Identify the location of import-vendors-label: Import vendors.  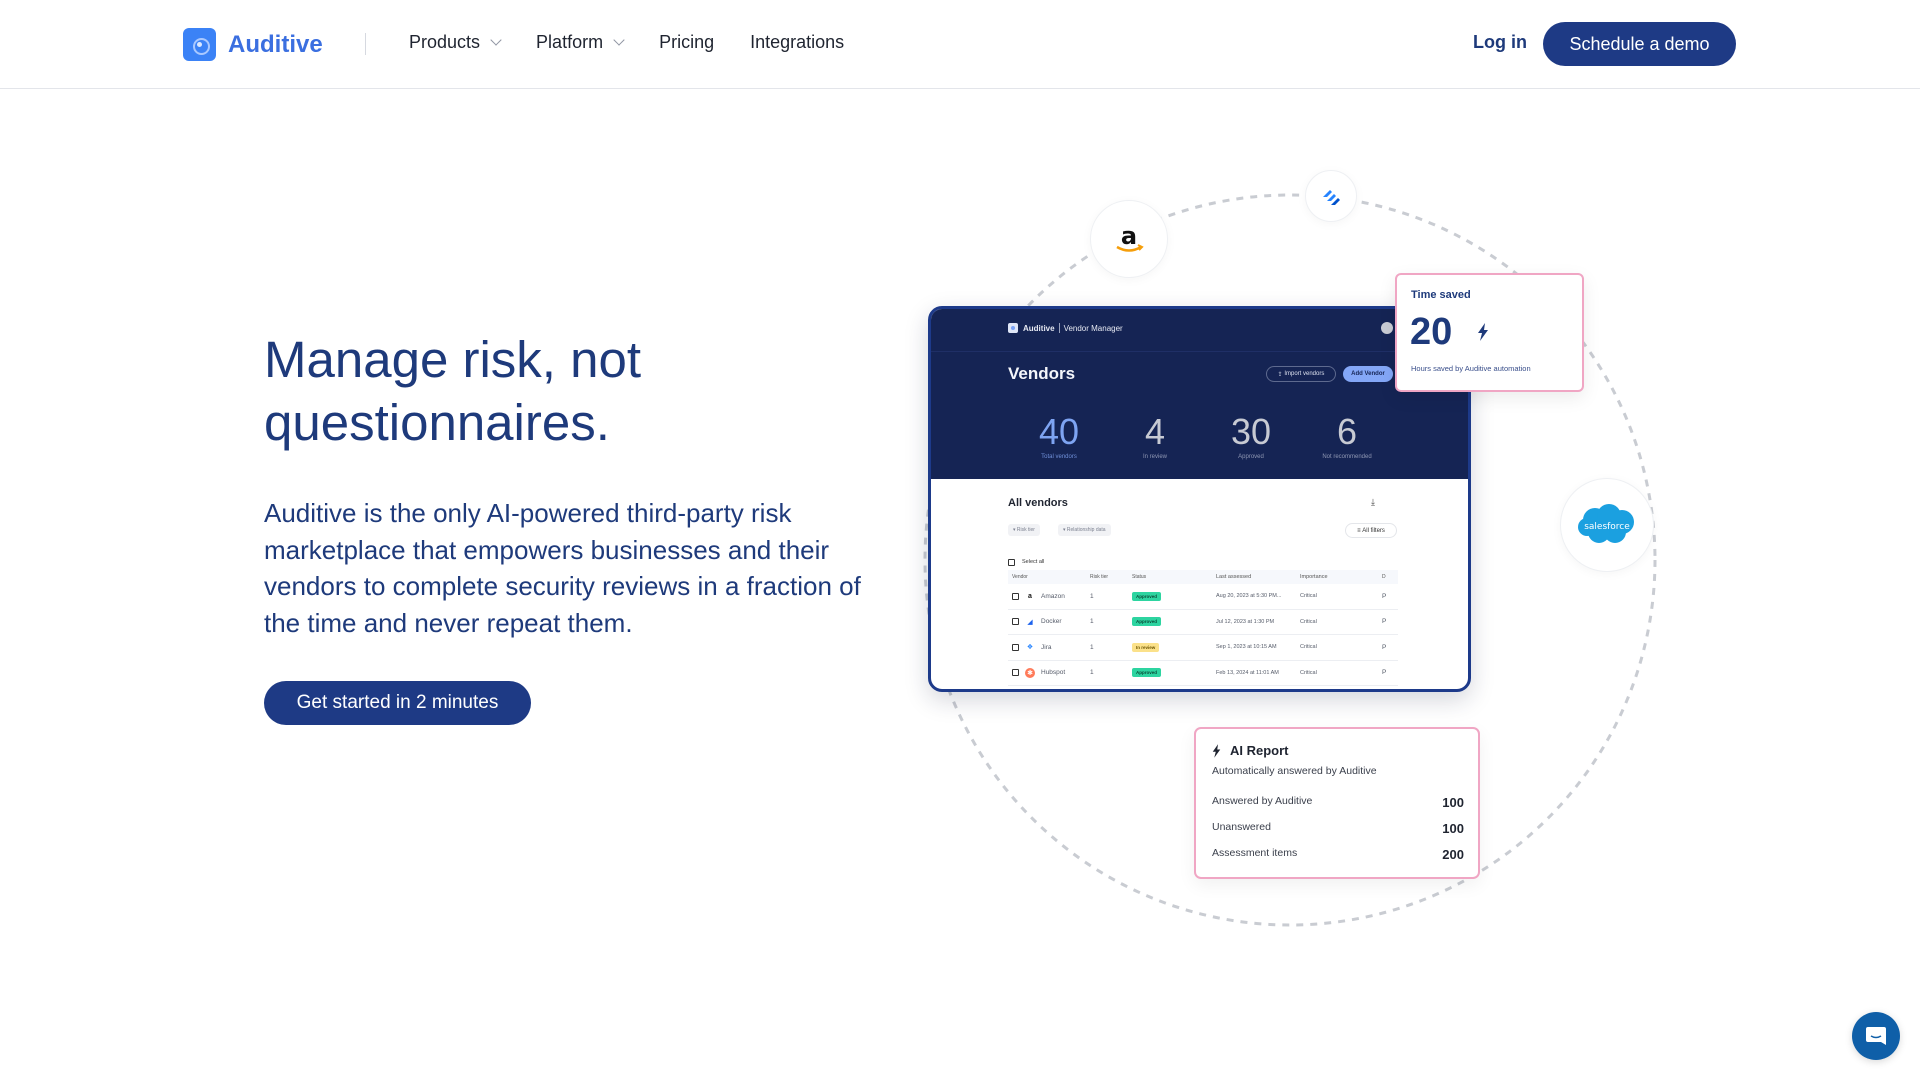
(1304, 374).